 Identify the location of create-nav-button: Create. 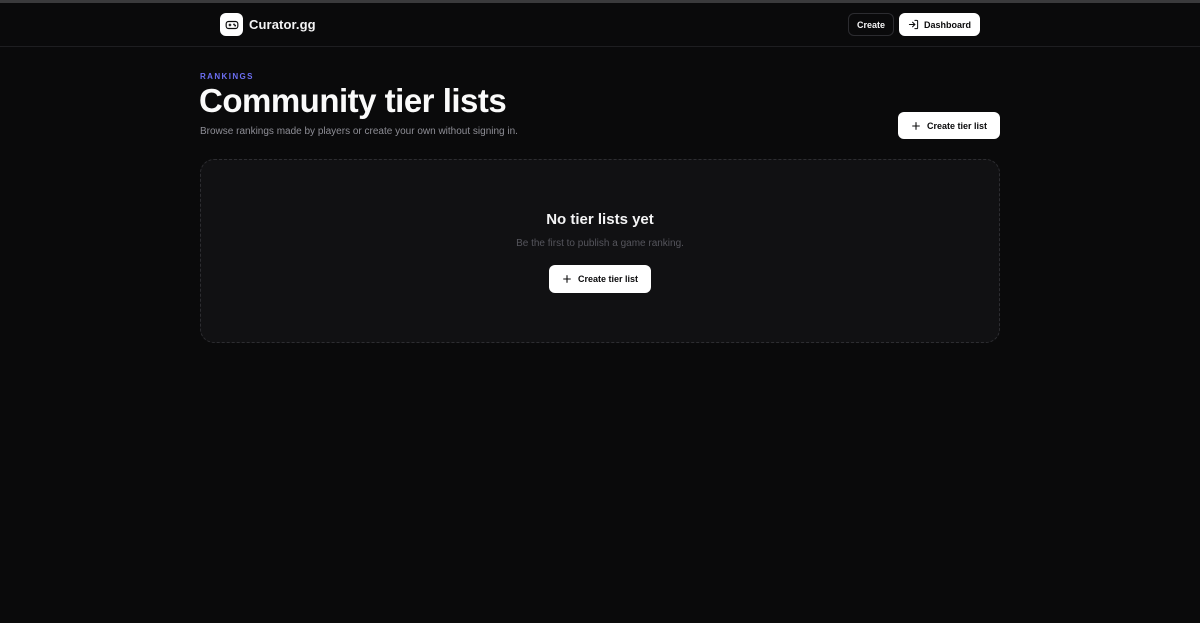
(870, 24).